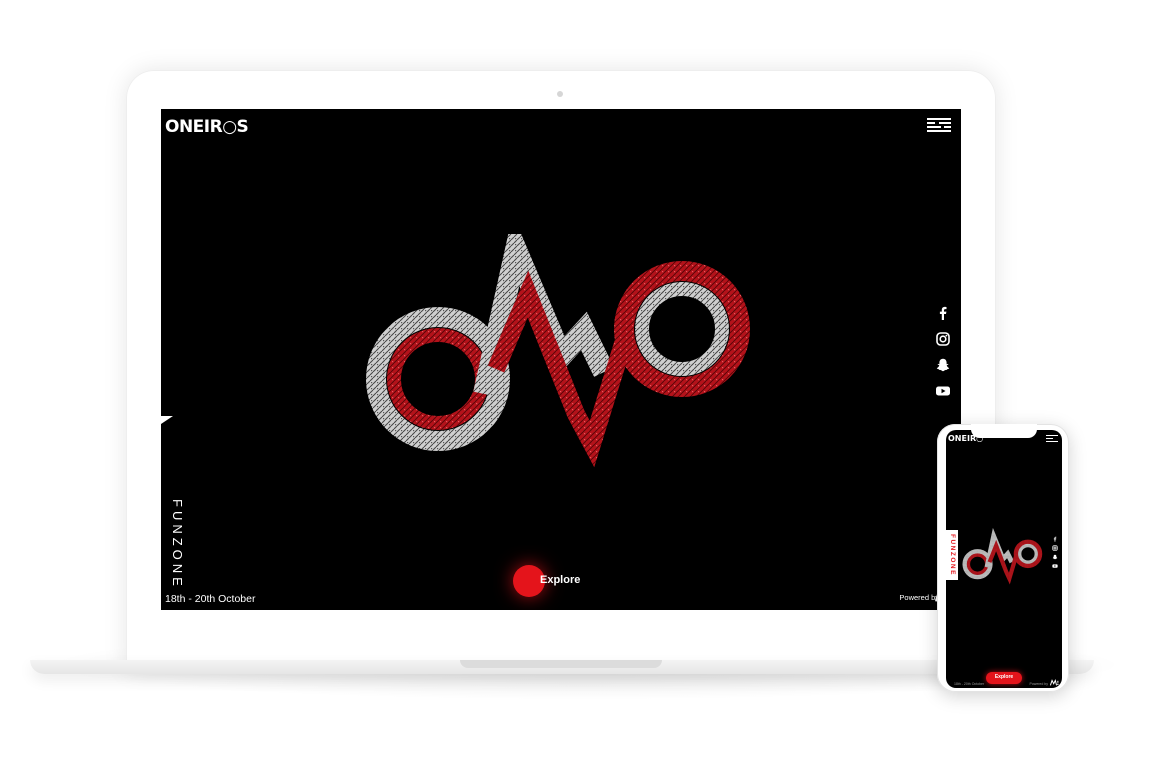 The height and width of the screenshot is (776, 1164). I want to click on mobile-funzone-label: FUNZONE, so click(952, 555).